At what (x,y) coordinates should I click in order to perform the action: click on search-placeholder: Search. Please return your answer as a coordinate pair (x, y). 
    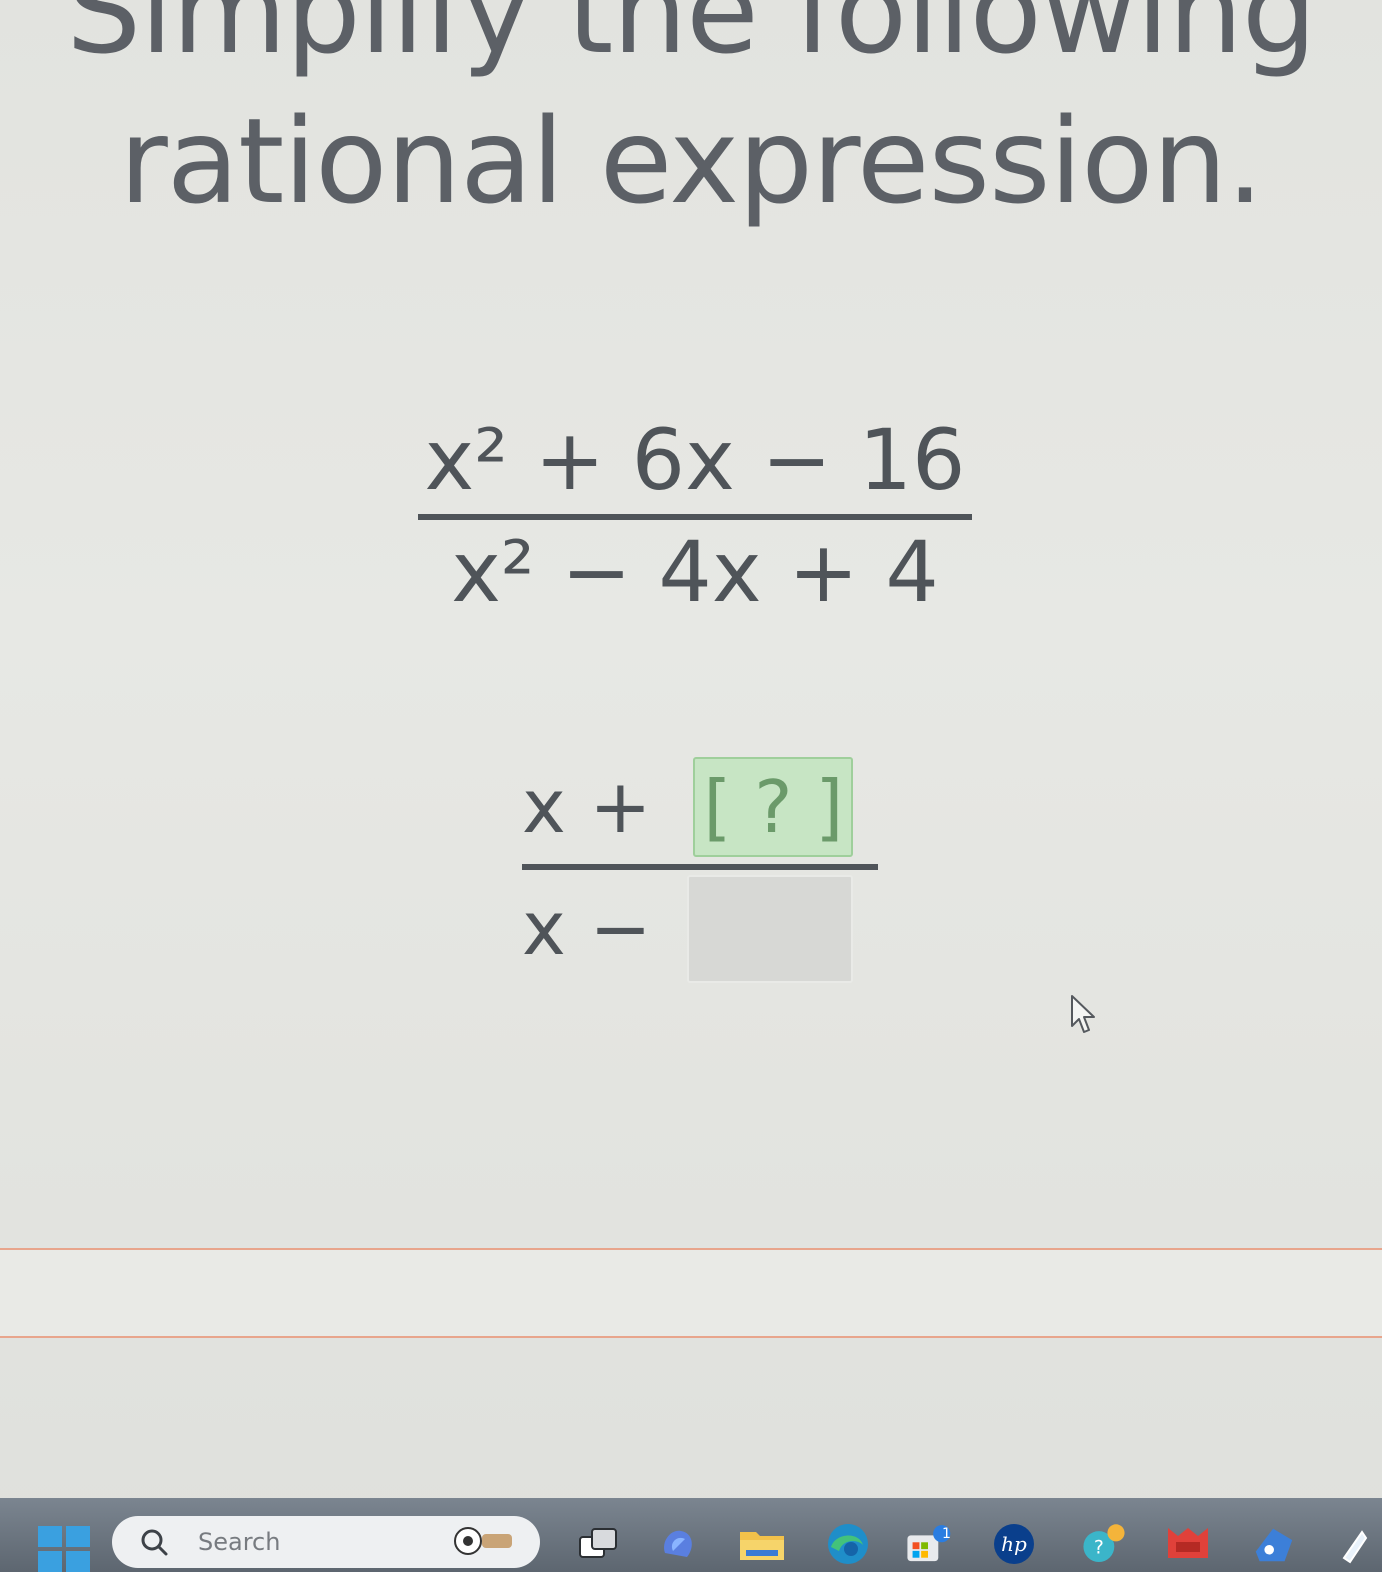
    Looking at the image, I should click on (239, 1542).